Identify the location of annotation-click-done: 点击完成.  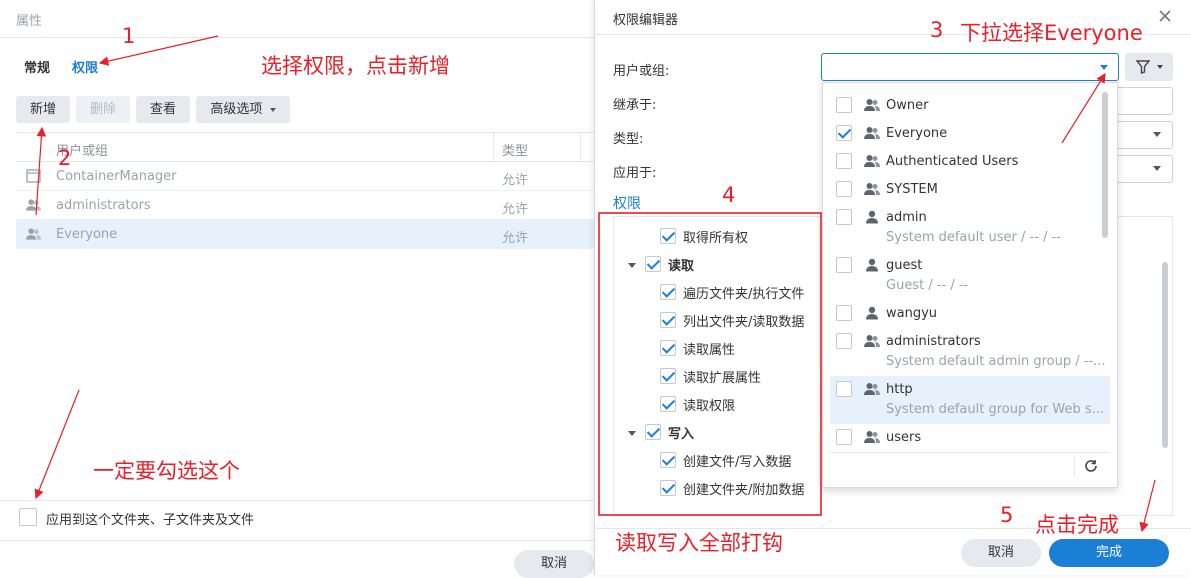
(1077, 525).